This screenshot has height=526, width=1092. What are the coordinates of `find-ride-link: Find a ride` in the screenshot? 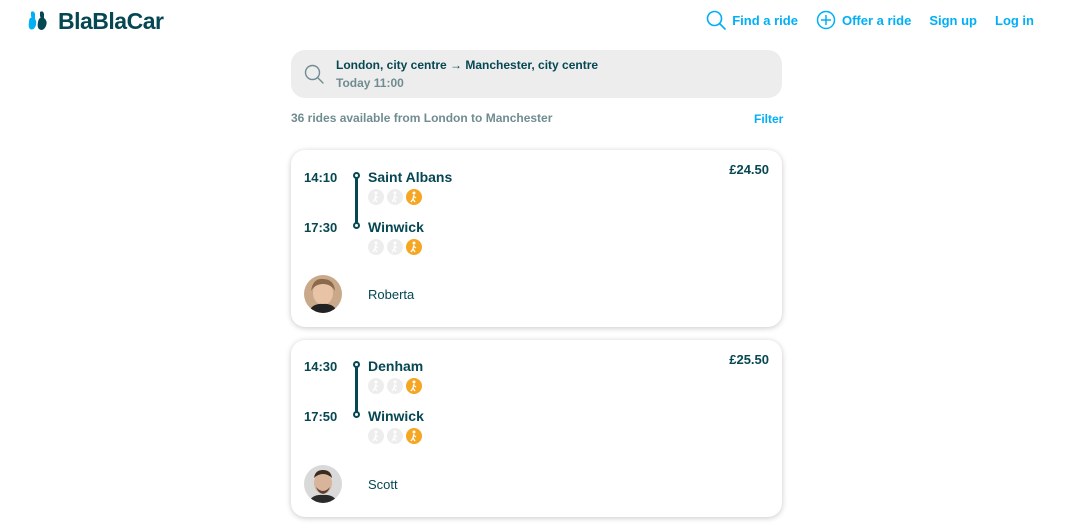 It's located at (752, 20).